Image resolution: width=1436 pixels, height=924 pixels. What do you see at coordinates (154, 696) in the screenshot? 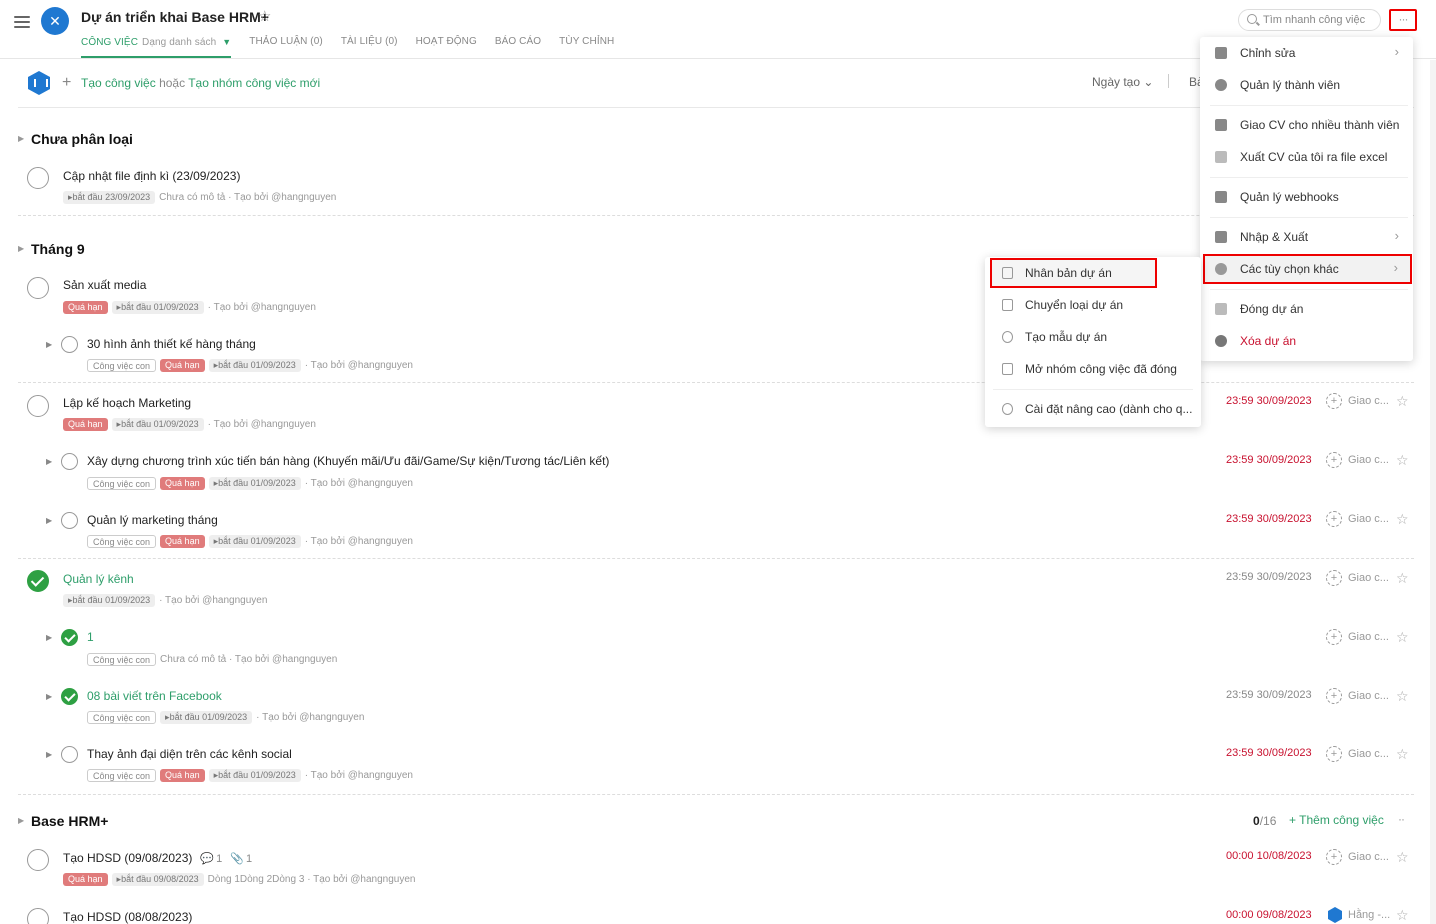
I see `subtask-title: 08 bài viết trên Facebook` at bounding box center [154, 696].